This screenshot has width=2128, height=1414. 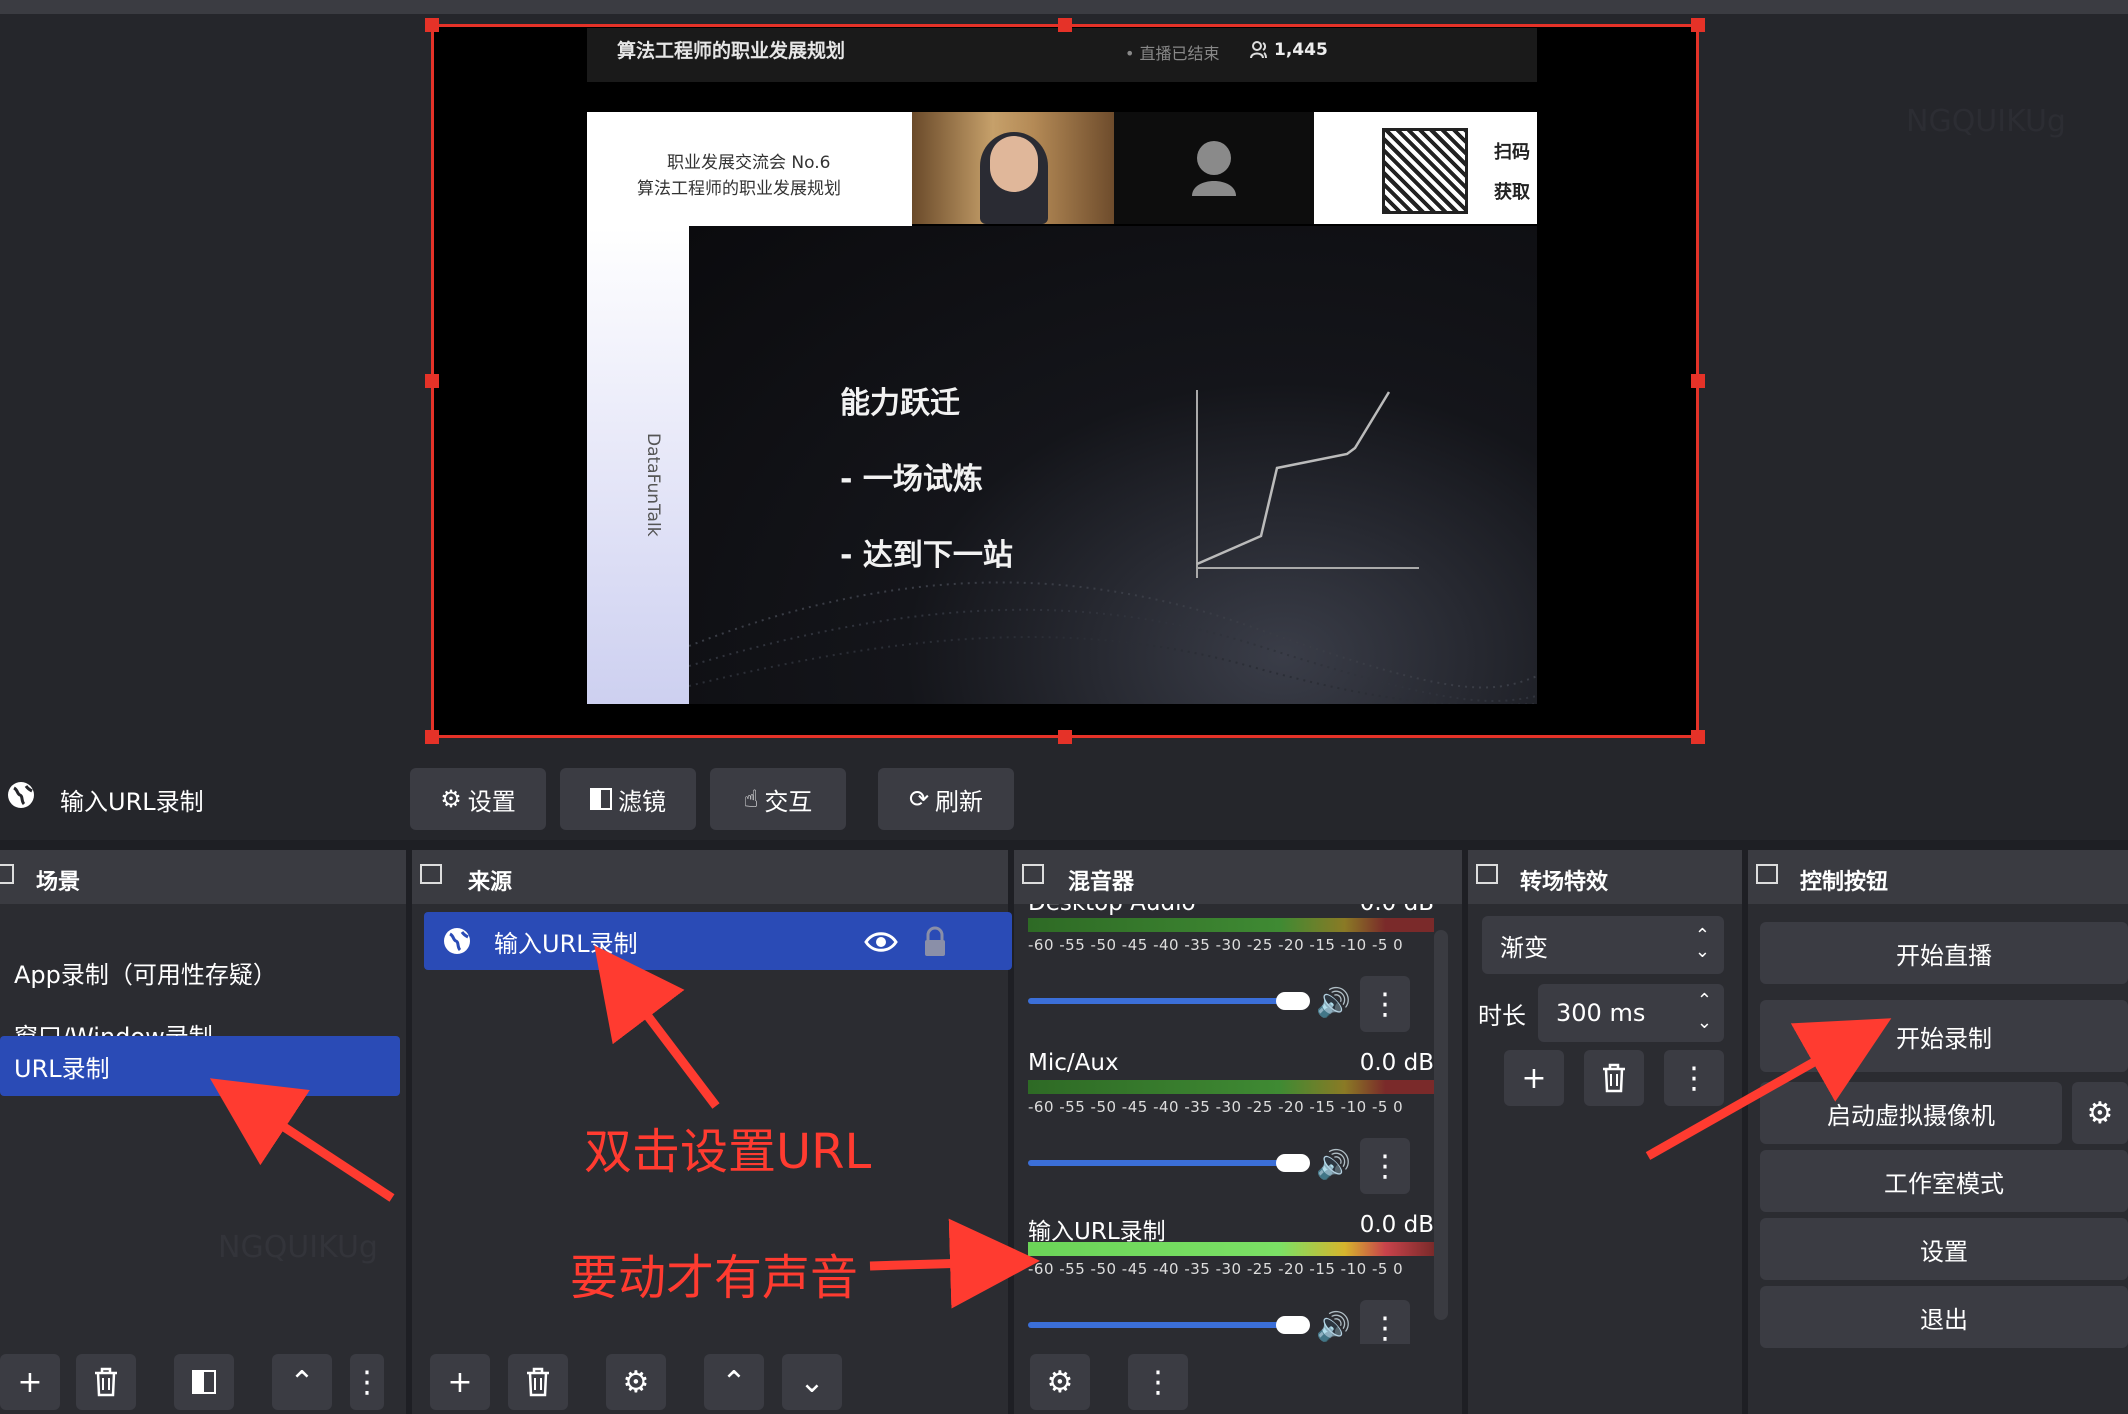 I want to click on arrow-to-url-meter, so click(x=954, y=1263).